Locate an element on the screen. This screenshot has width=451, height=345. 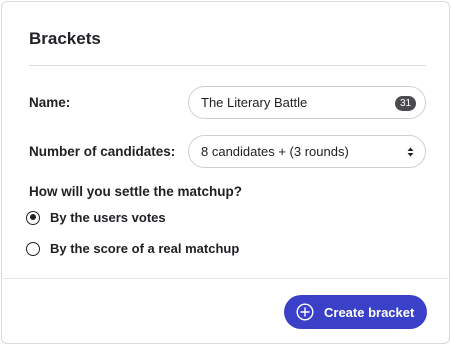
title-divider is located at coordinates (227, 65).